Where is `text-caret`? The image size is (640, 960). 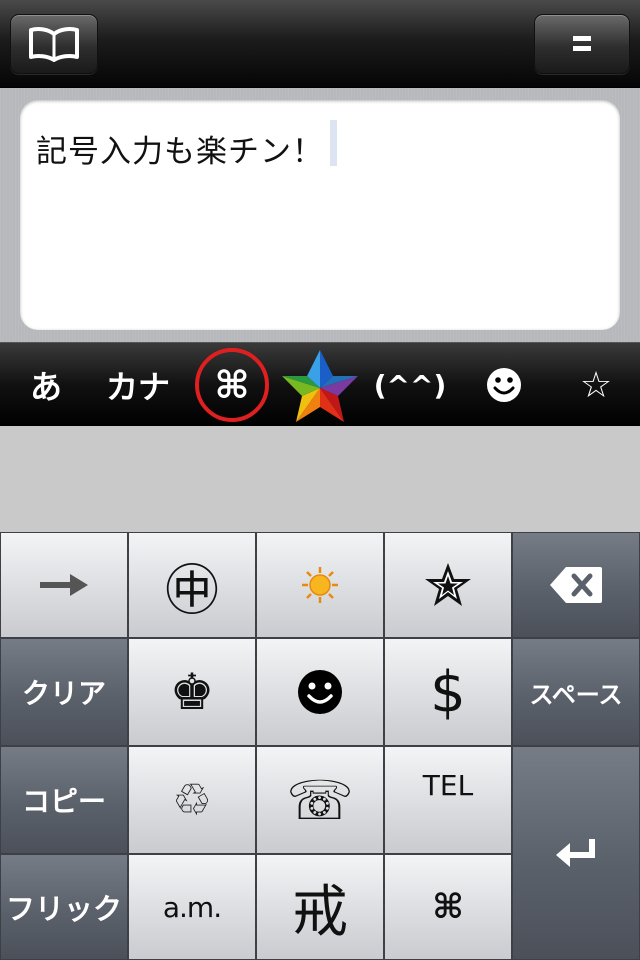 text-caret is located at coordinates (333, 143).